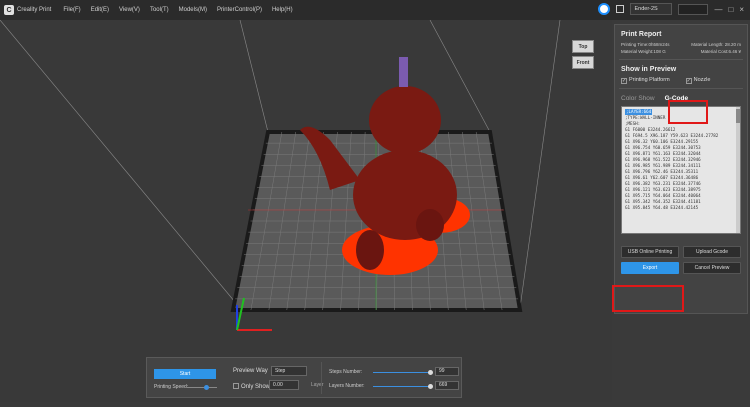  Describe the element at coordinates (583, 62) in the screenshot. I see `view-cube-front: Front` at that location.